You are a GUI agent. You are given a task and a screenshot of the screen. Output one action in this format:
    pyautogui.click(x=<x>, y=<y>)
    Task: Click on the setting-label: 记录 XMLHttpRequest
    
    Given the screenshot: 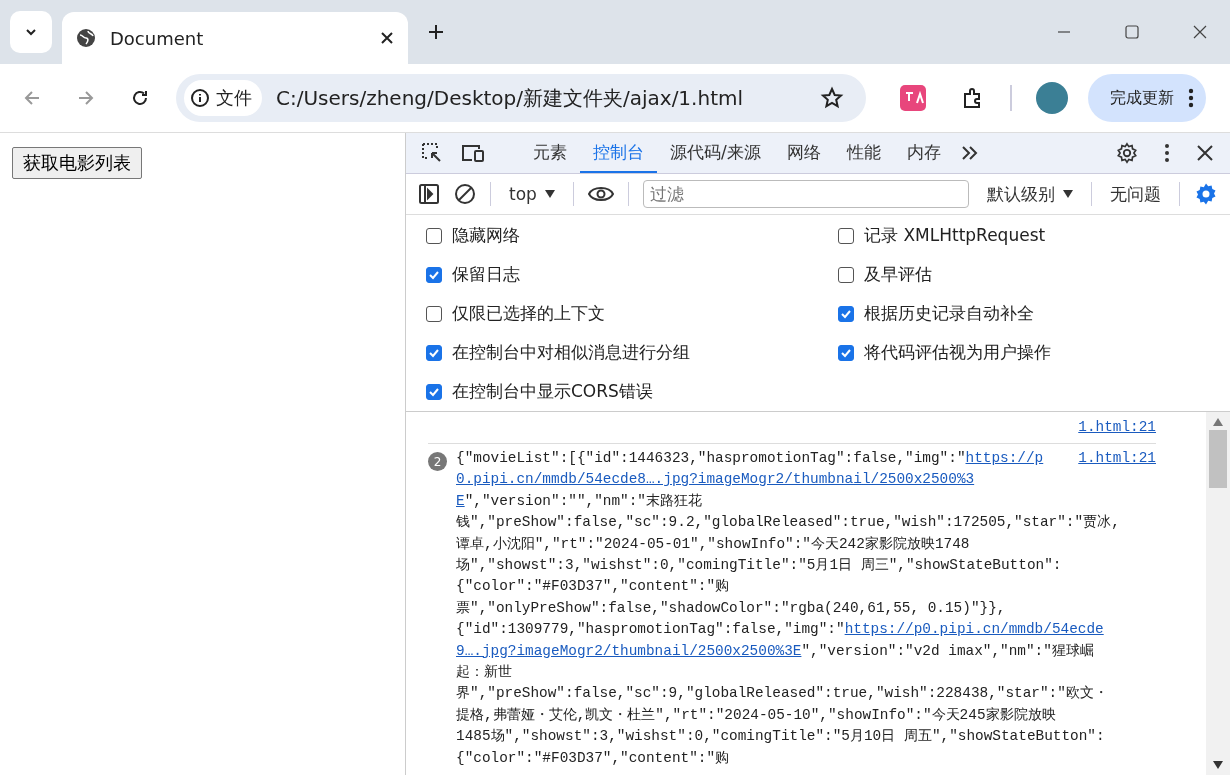 What is the action you would take?
    pyautogui.click(x=955, y=235)
    